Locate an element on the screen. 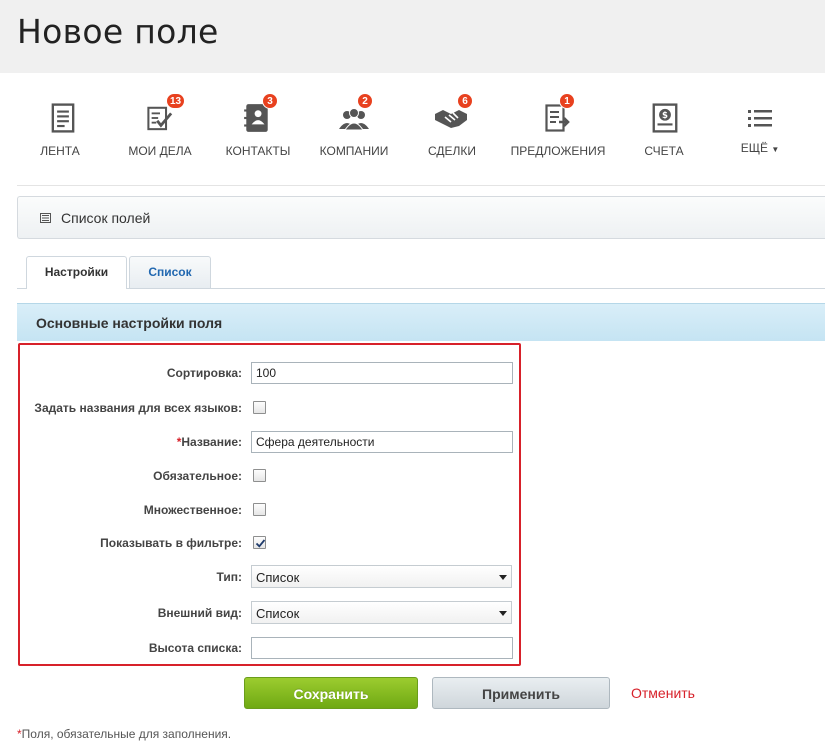 The width and height of the screenshot is (825, 746). feed-icon is located at coordinates (63, 118).